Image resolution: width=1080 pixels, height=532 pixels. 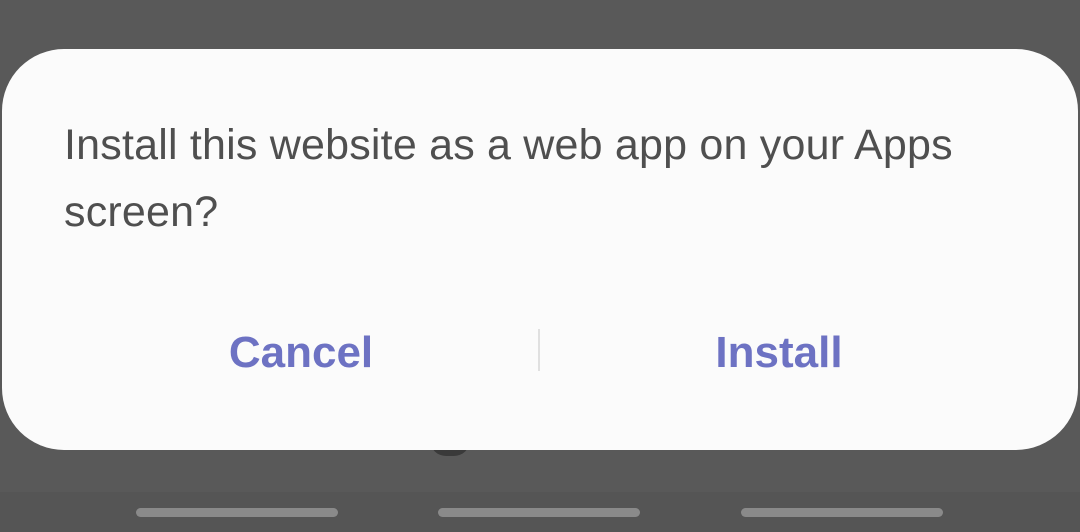 I want to click on nav-back-handle, so click(x=842, y=512).